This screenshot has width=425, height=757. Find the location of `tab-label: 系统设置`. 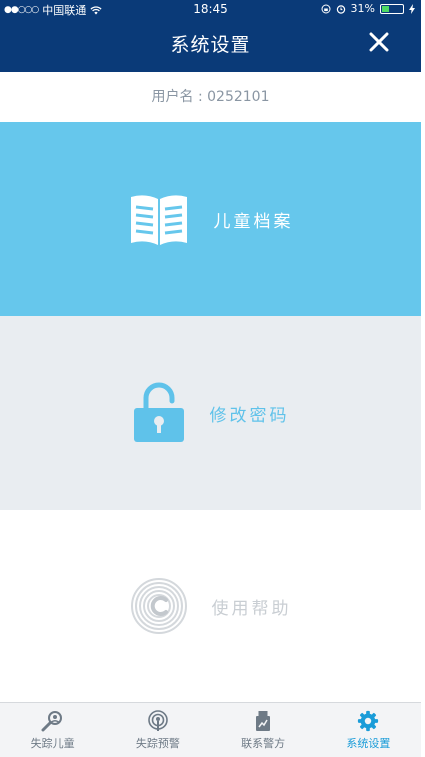

tab-label: 系统设置 is located at coordinates (368, 743).